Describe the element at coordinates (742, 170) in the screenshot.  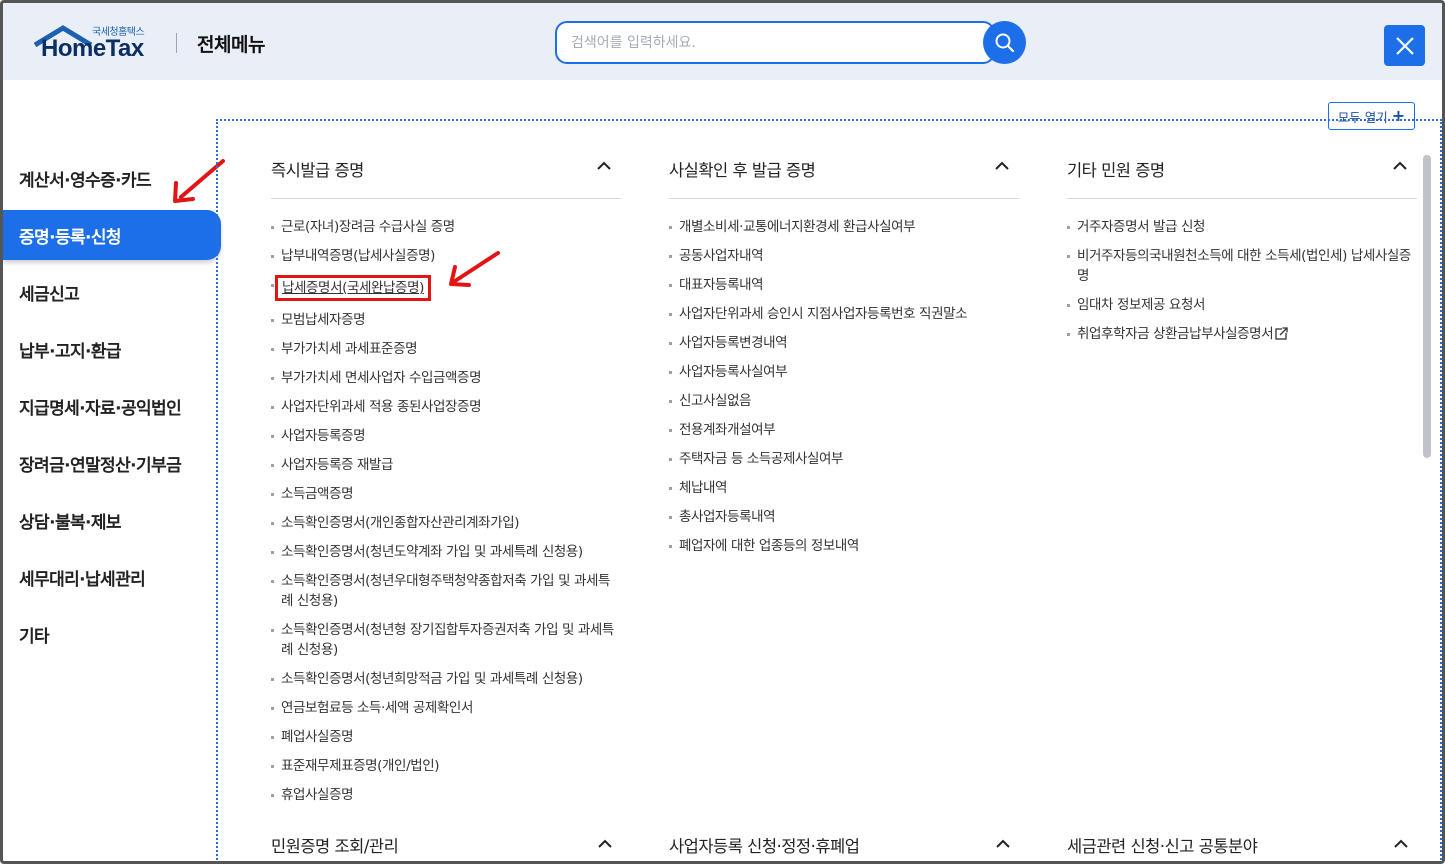
I see `column-title: 사실확인 후 발급 증명` at that location.